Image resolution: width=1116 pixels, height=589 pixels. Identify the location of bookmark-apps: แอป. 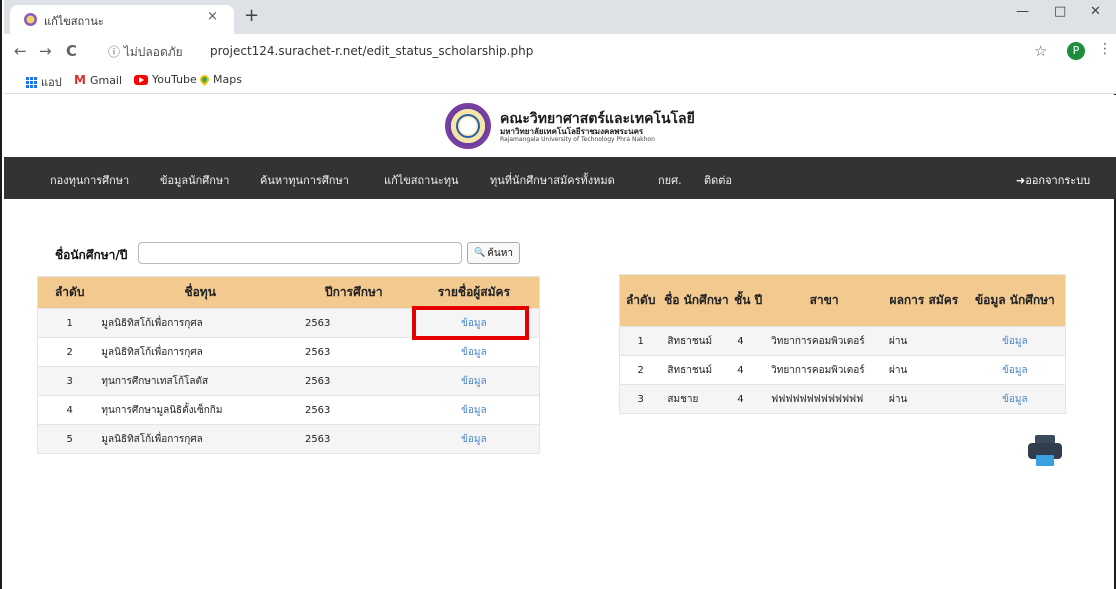
(44, 82).